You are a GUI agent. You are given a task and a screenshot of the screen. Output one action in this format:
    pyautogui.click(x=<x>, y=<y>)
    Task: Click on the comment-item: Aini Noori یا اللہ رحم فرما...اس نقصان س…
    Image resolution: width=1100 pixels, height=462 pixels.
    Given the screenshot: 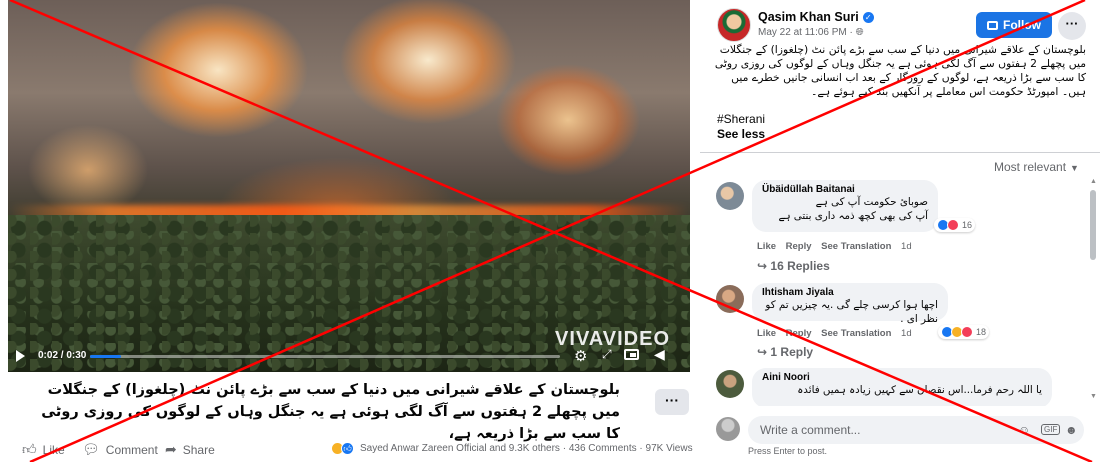 What is the action you would take?
    pyautogui.click(x=896, y=387)
    